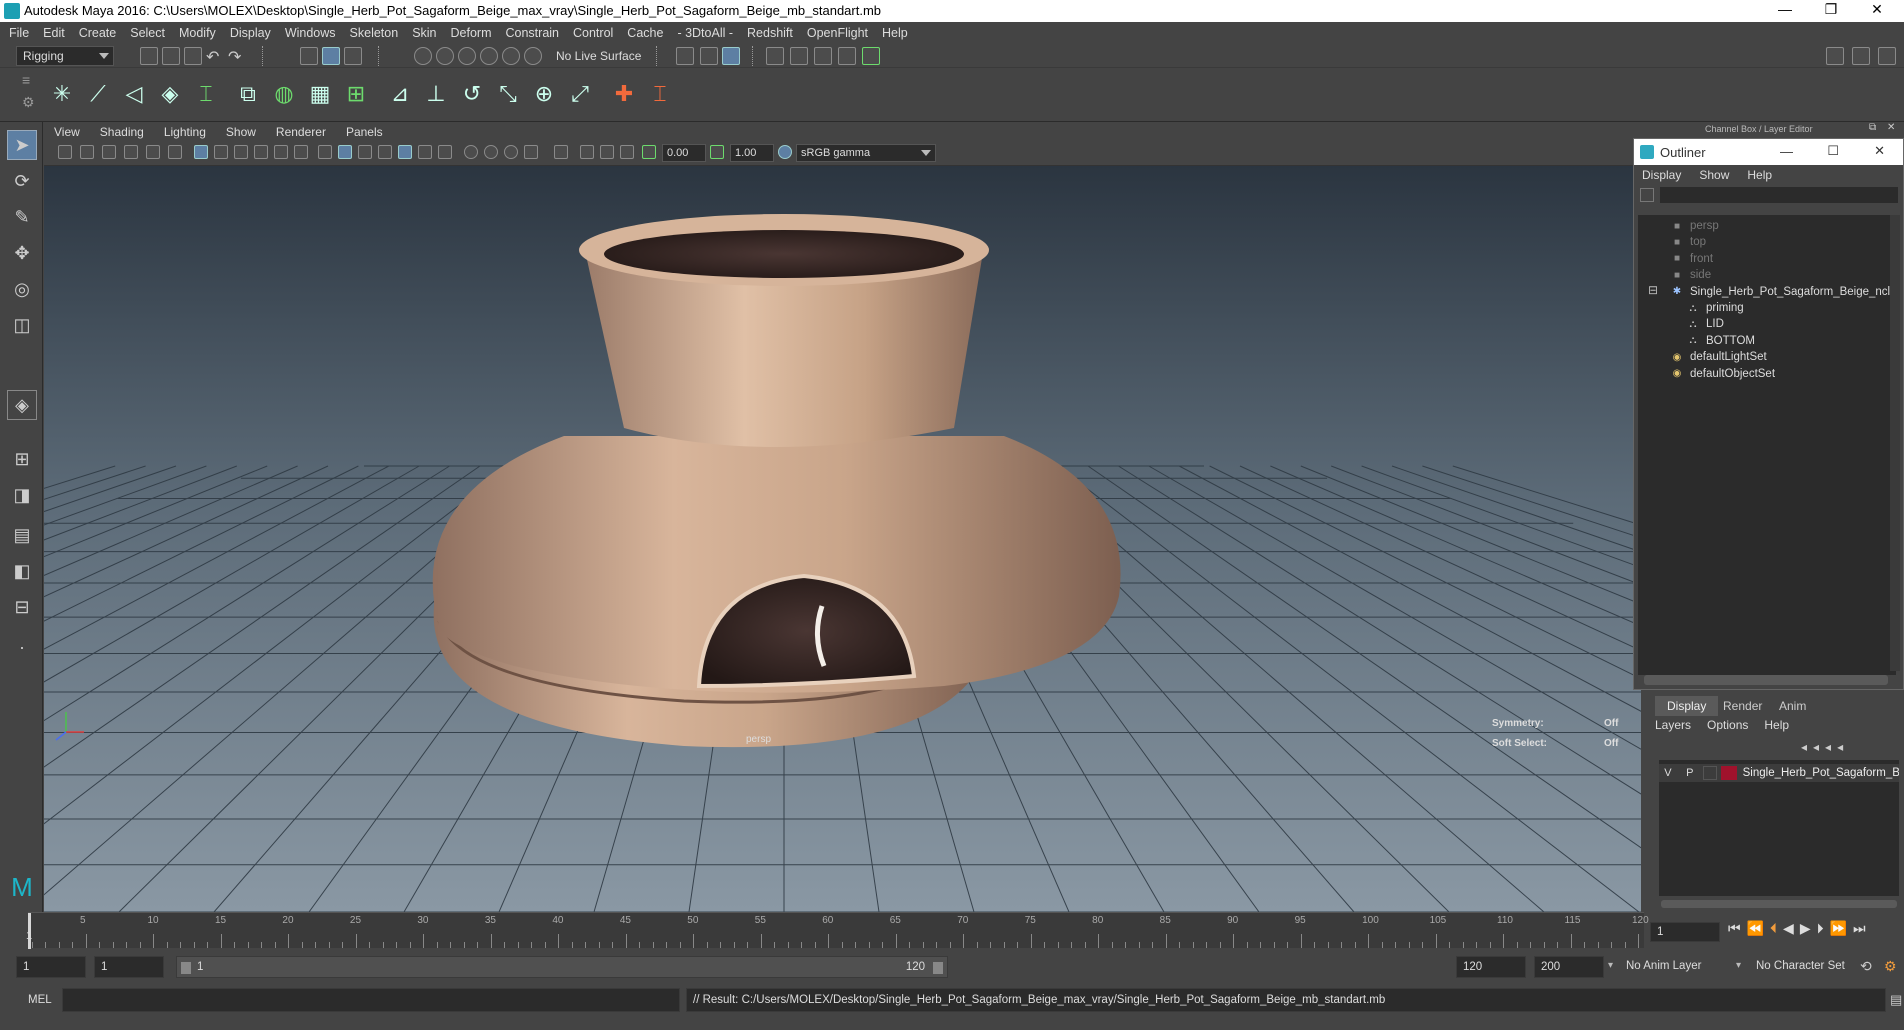  Describe the element at coordinates (54, 33) in the screenshot. I see `menu-edit: Edit` at that location.